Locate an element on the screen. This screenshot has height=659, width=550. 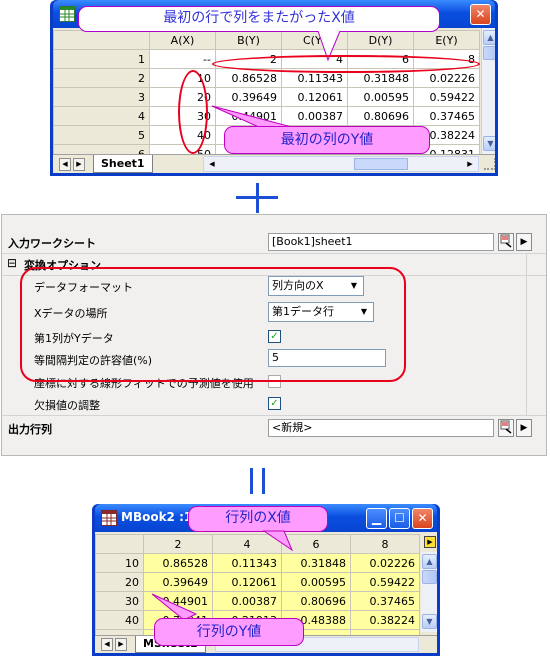
row-header: 10 is located at coordinates (119, 563).